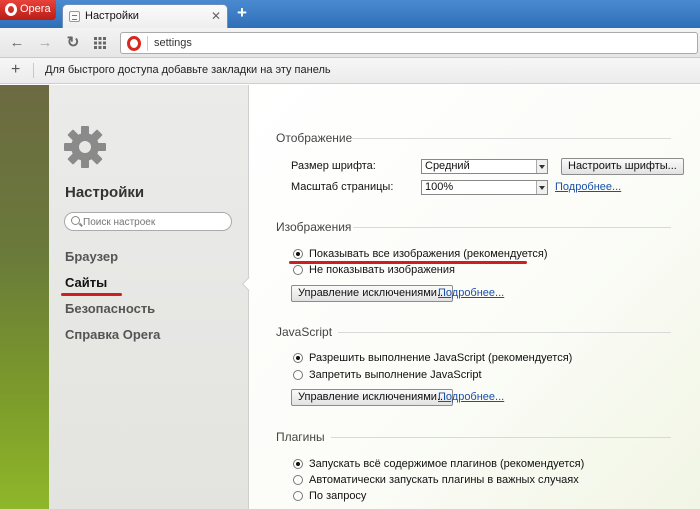 The image size is (700, 509). What do you see at coordinates (134, 43) in the screenshot?
I see `opera-page-icon` at bounding box center [134, 43].